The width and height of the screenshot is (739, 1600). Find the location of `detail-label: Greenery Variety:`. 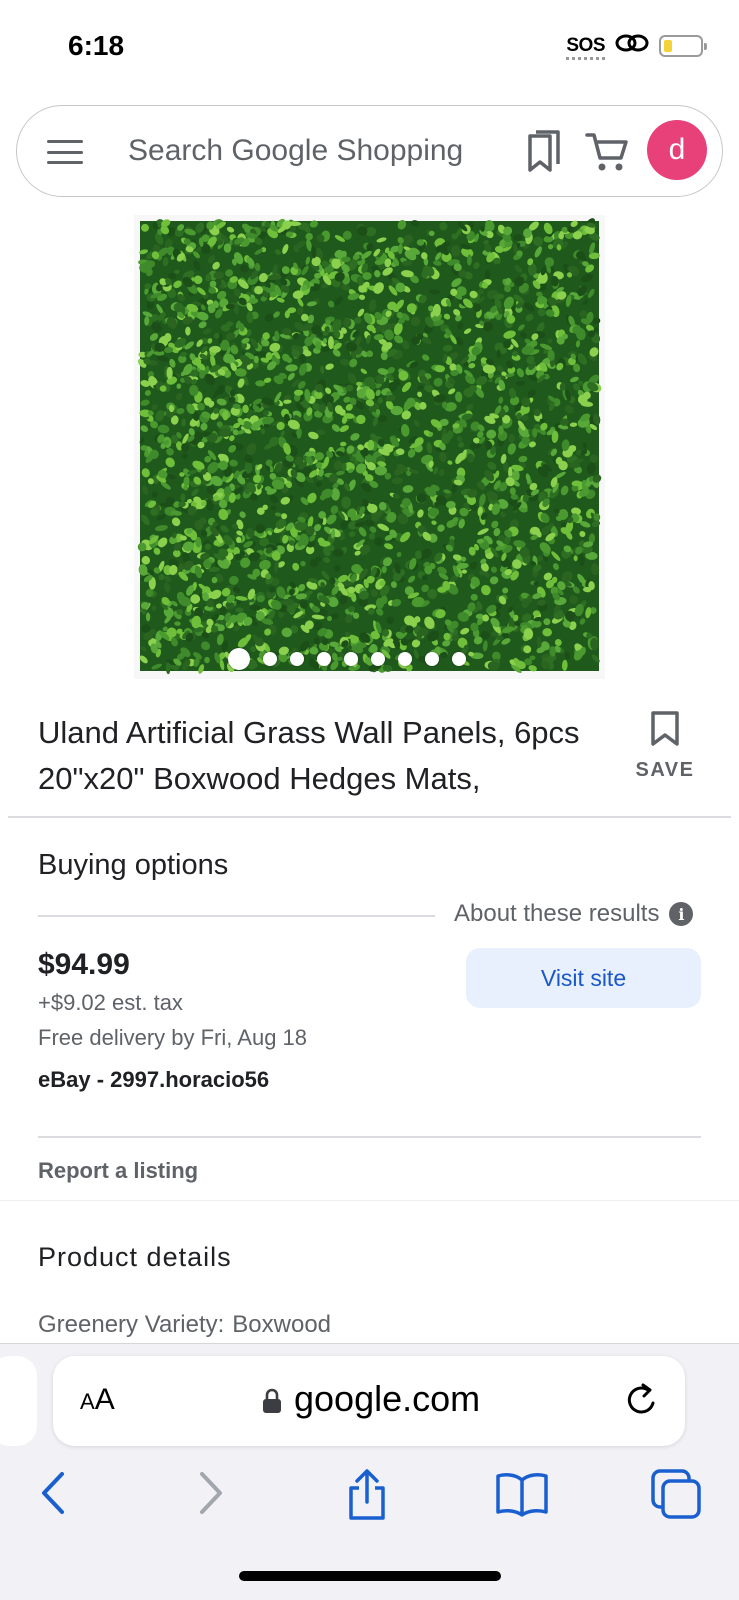

detail-label: Greenery Variety: is located at coordinates (131, 1324).